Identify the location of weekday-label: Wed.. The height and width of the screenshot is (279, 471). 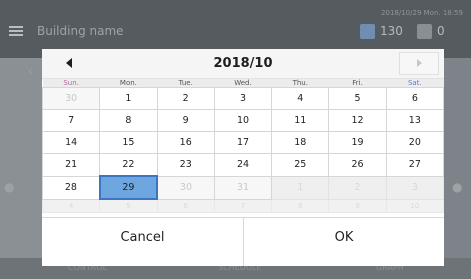
(243, 83).